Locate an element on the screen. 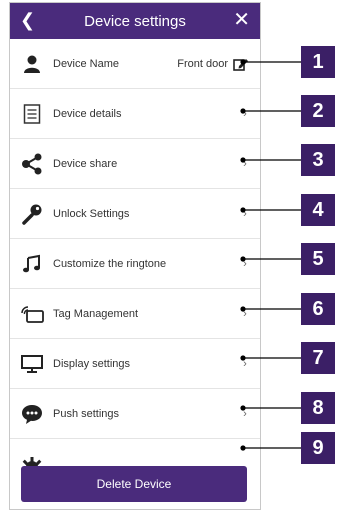 The height and width of the screenshot is (510, 337). page-title: Device settings is located at coordinates (135, 21).